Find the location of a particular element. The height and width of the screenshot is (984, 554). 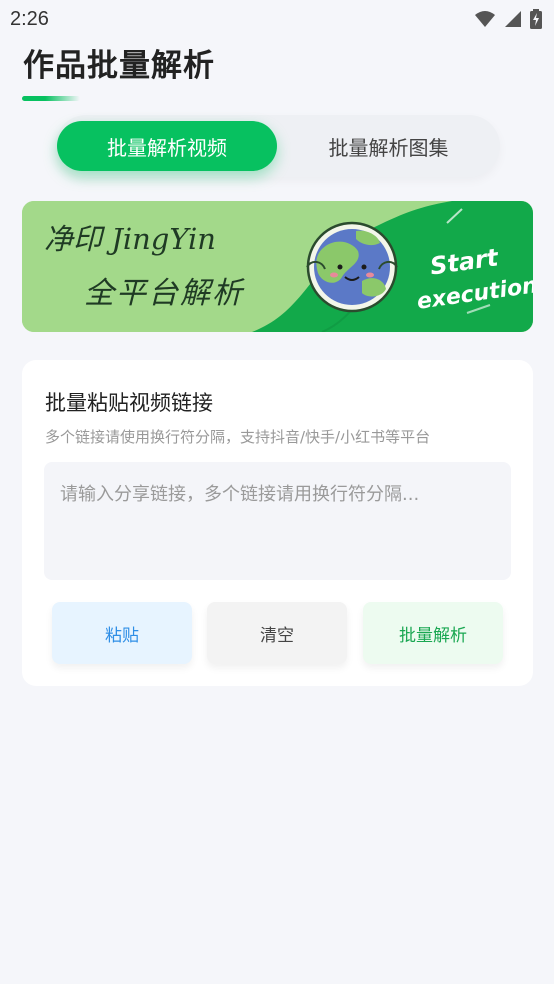

page-title: 作品批量解析 is located at coordinates (119, 66).